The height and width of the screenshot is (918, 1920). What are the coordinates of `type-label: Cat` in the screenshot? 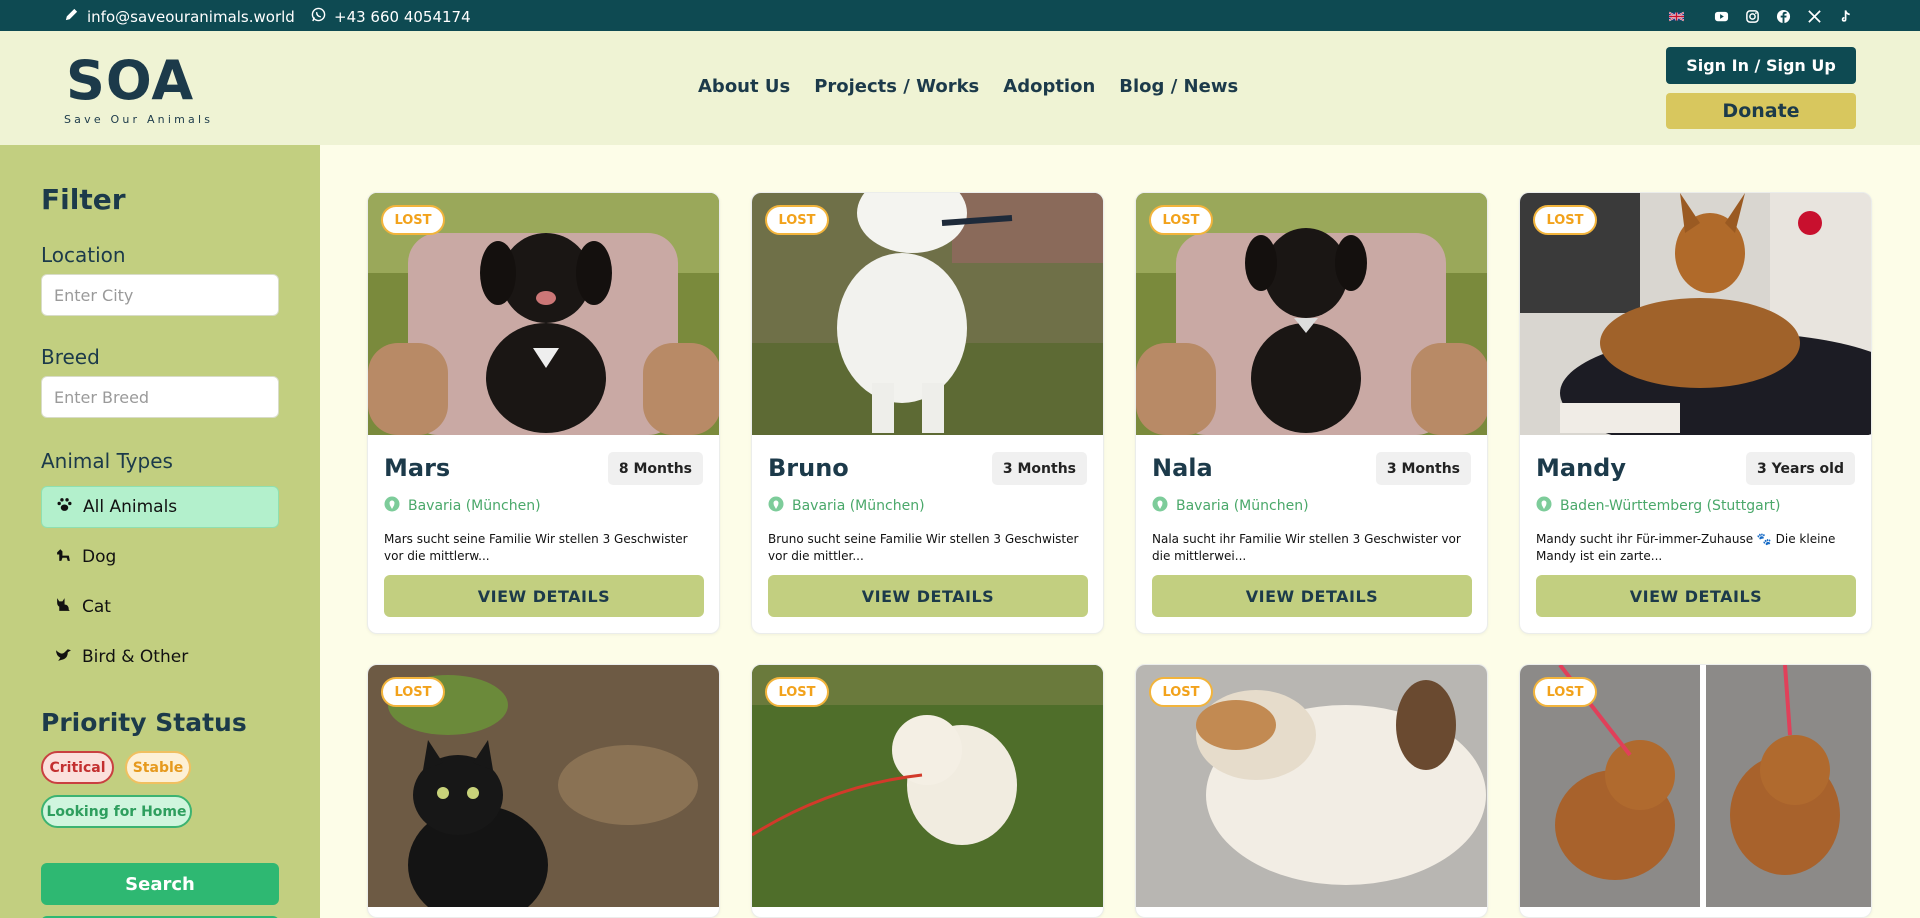 It's located at (96, 607).